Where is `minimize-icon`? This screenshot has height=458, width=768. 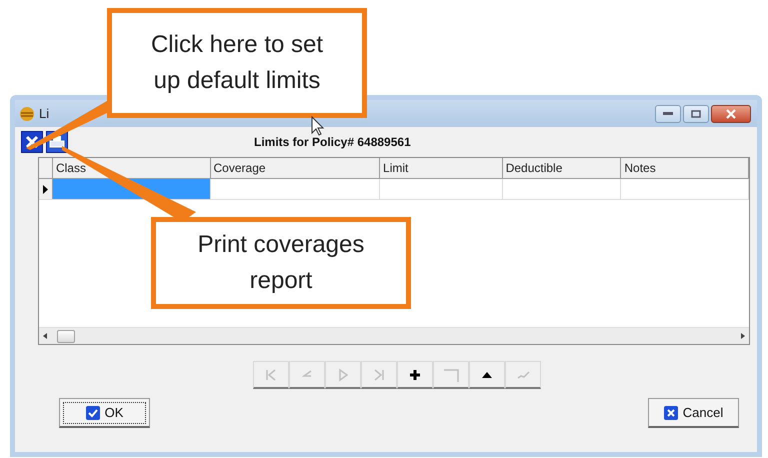 minimize-icon is located at coordinates (668, 114).